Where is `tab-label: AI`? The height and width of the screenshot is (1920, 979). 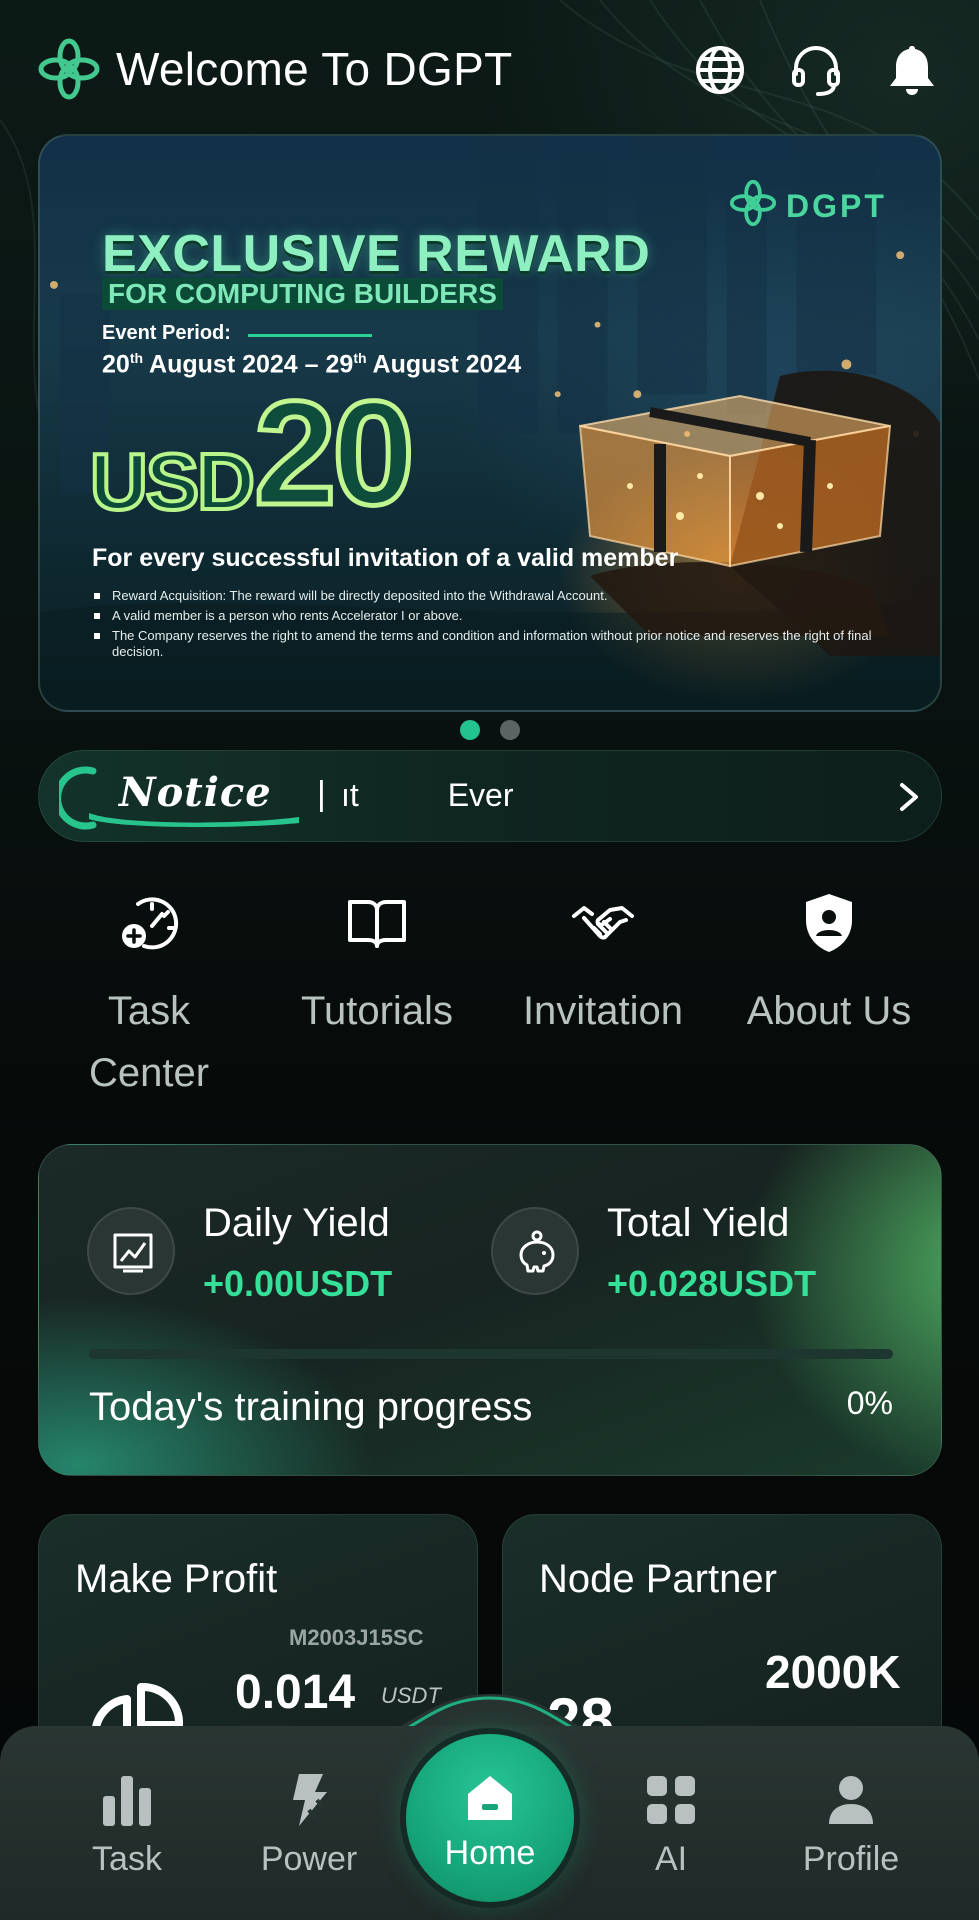
tab-label: AI is located at coordinates (671, 1859).